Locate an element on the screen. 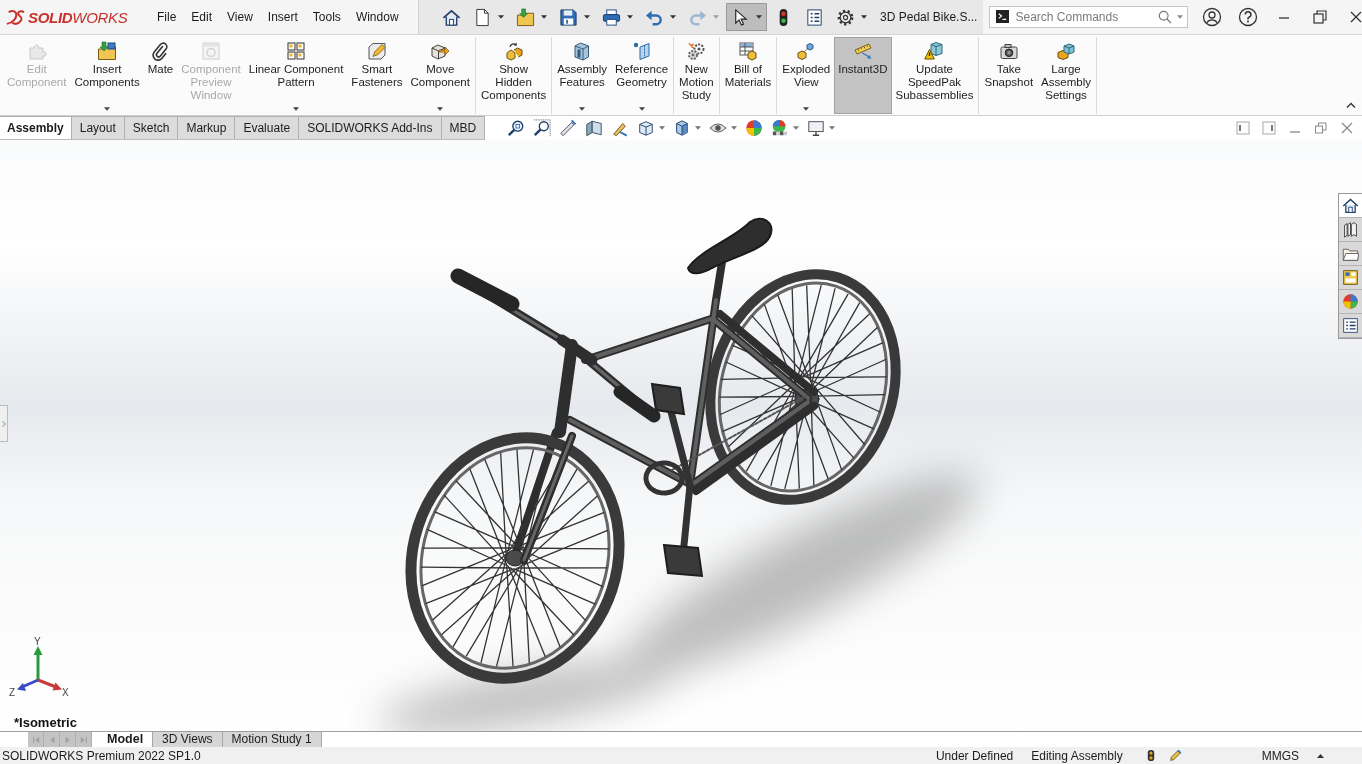 The width and height of the screenshot is (1362, 764). product-version: SOLIDWORKS Premium 2022 SP1.0 is located at coordinates (101, 755).